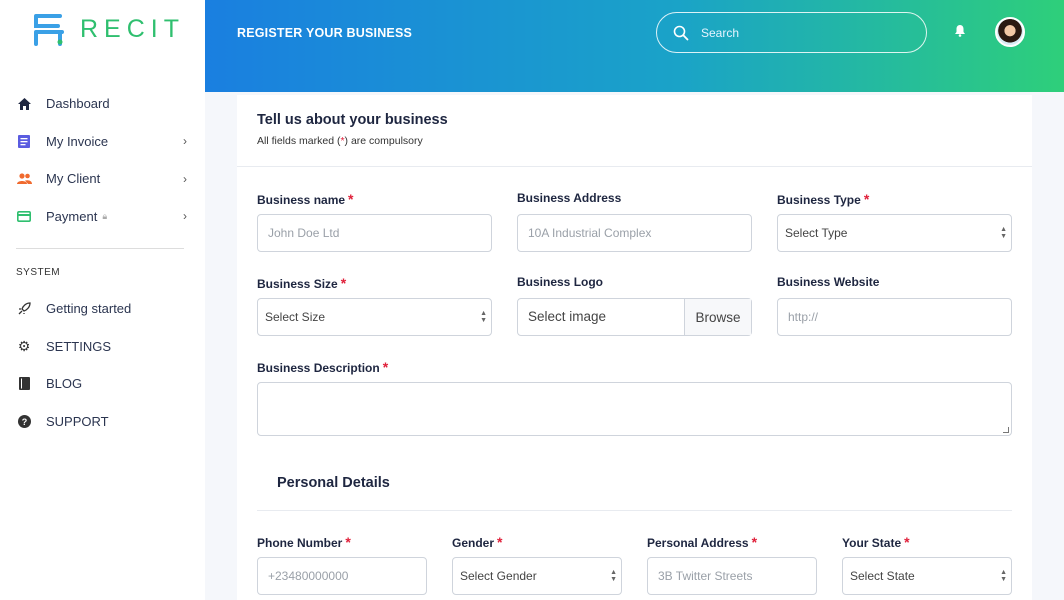  What do you see at coordinates (569, 198) in the screenshot?
I see `business-address-label: Business Address` at bounding box center [569, 198].